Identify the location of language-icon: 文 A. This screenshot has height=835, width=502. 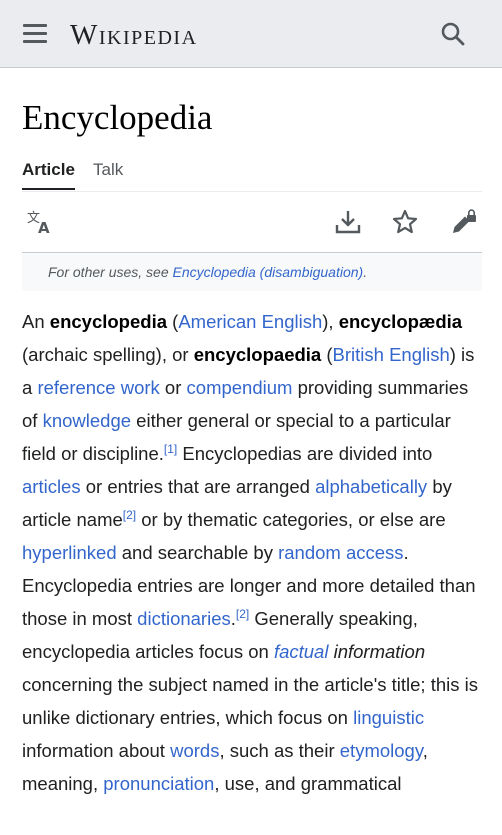
(40, 222).